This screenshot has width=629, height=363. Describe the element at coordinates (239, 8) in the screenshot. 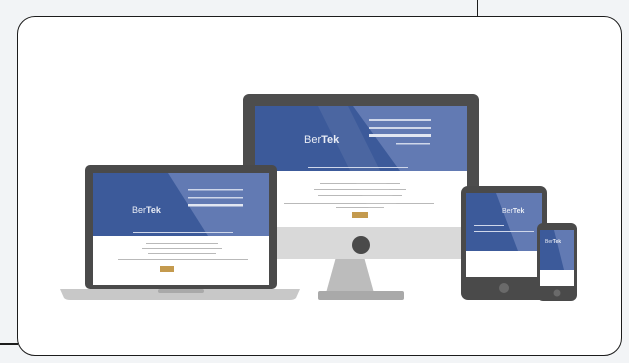

I see `background-panel-edge` at that location.